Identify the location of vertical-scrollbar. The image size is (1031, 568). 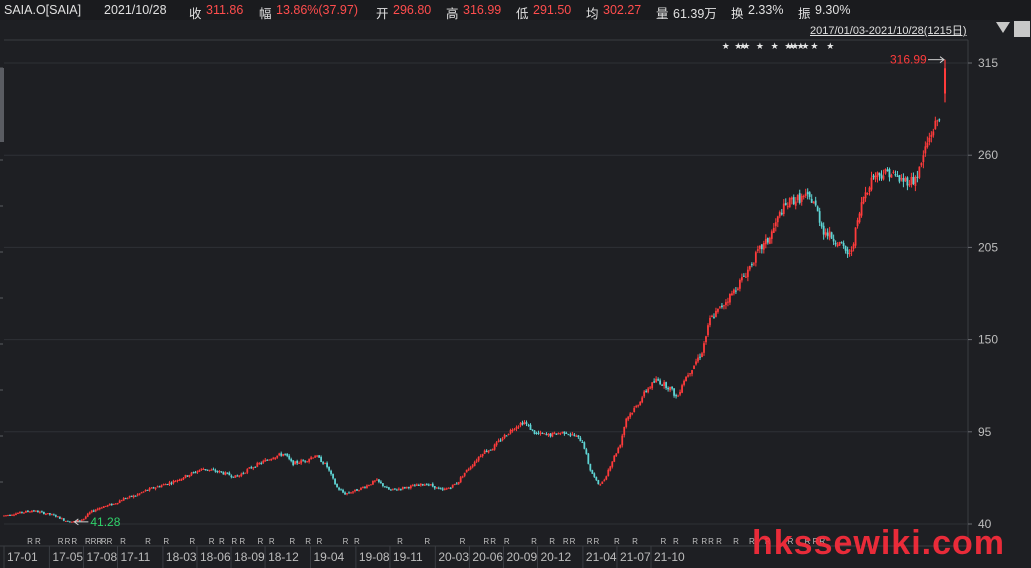
(2, 105).